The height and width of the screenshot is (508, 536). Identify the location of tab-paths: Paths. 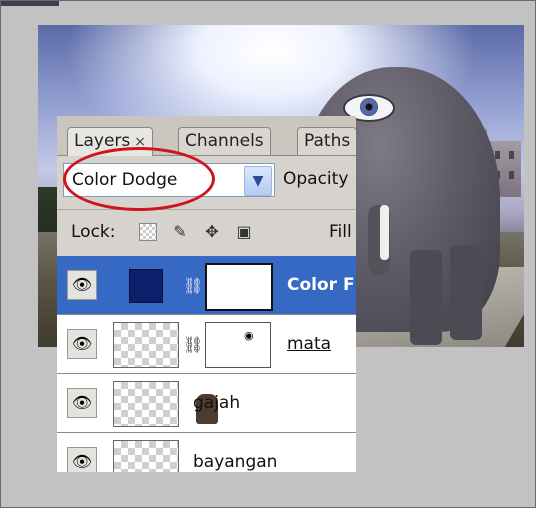
(326, 141).